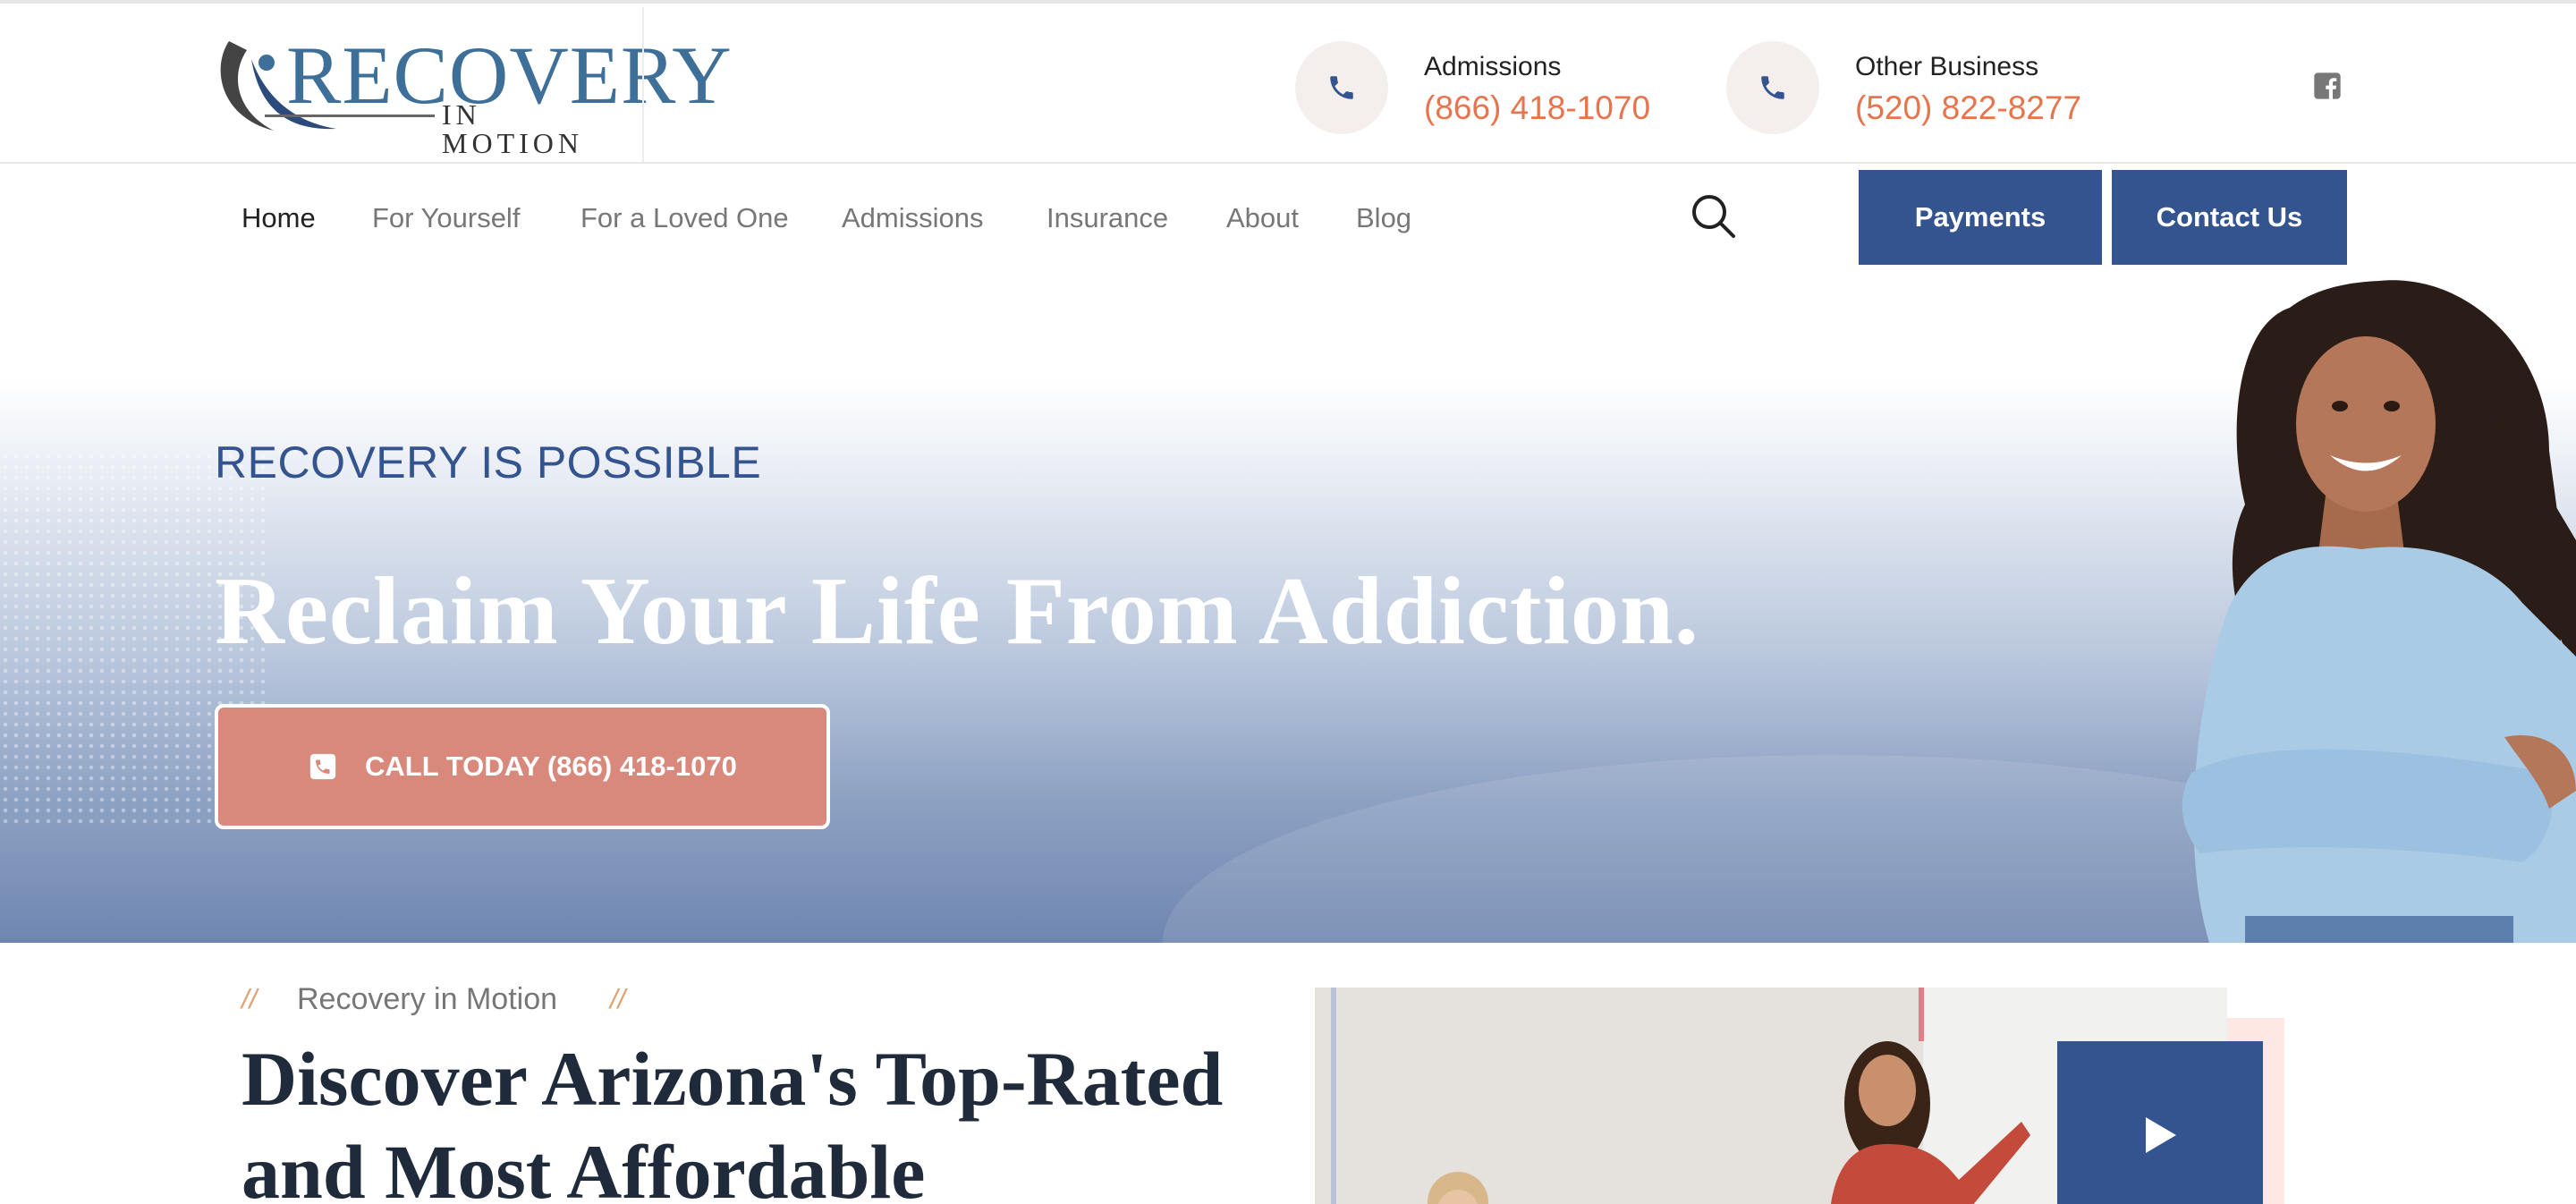 The image size is (2576, 1204). Describe the element at coordinates (1968, 108) in the screenshot. I see `contact-phone-link: (520) 822-8277` at that location.